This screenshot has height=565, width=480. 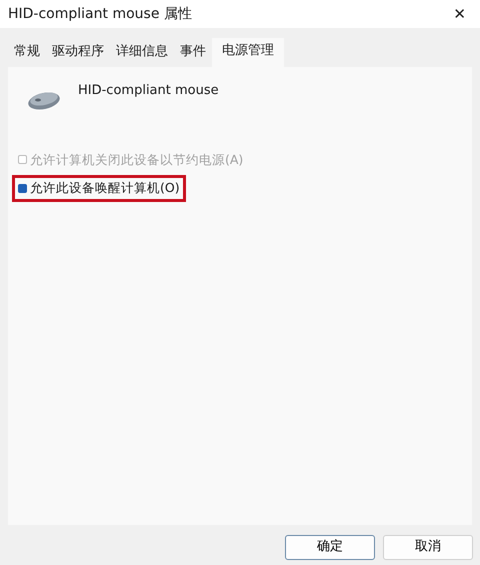 I want to click on tab: 常规, so click(x=27, y=52).